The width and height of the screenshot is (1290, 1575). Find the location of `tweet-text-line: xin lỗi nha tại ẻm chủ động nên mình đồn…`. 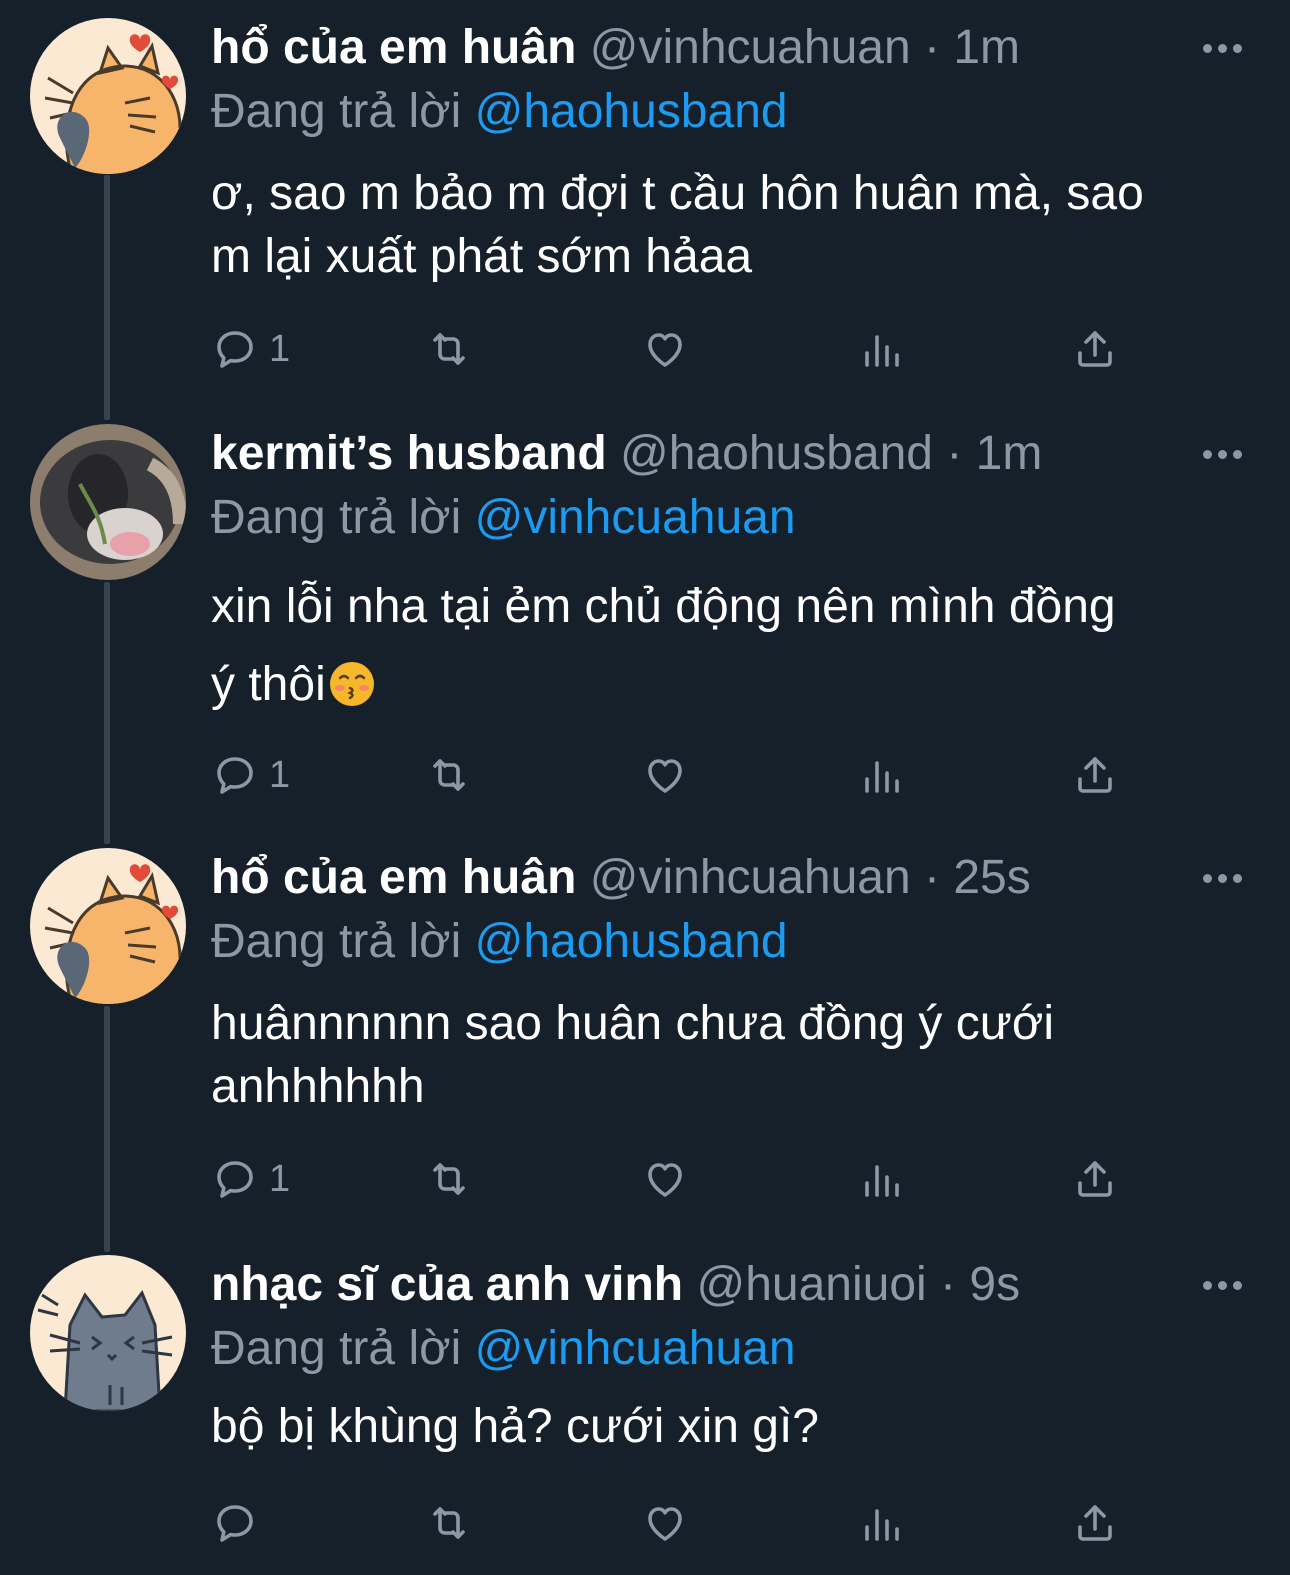

tweet-text-line: xin lỗi nha tại ẻm chủ động nên mình đồn… is located at coordinates (663, 606).